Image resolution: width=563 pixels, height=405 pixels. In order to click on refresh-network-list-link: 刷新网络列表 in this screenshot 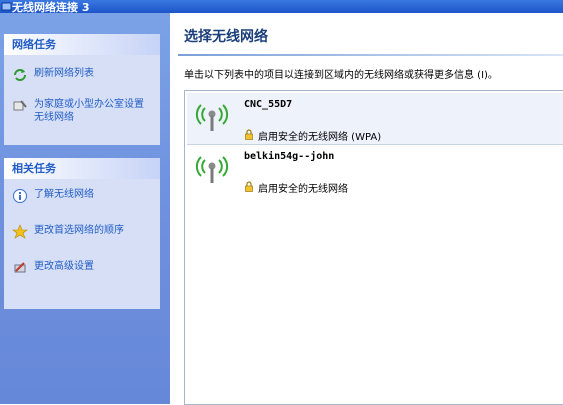, I will do `click(82, 75)`.